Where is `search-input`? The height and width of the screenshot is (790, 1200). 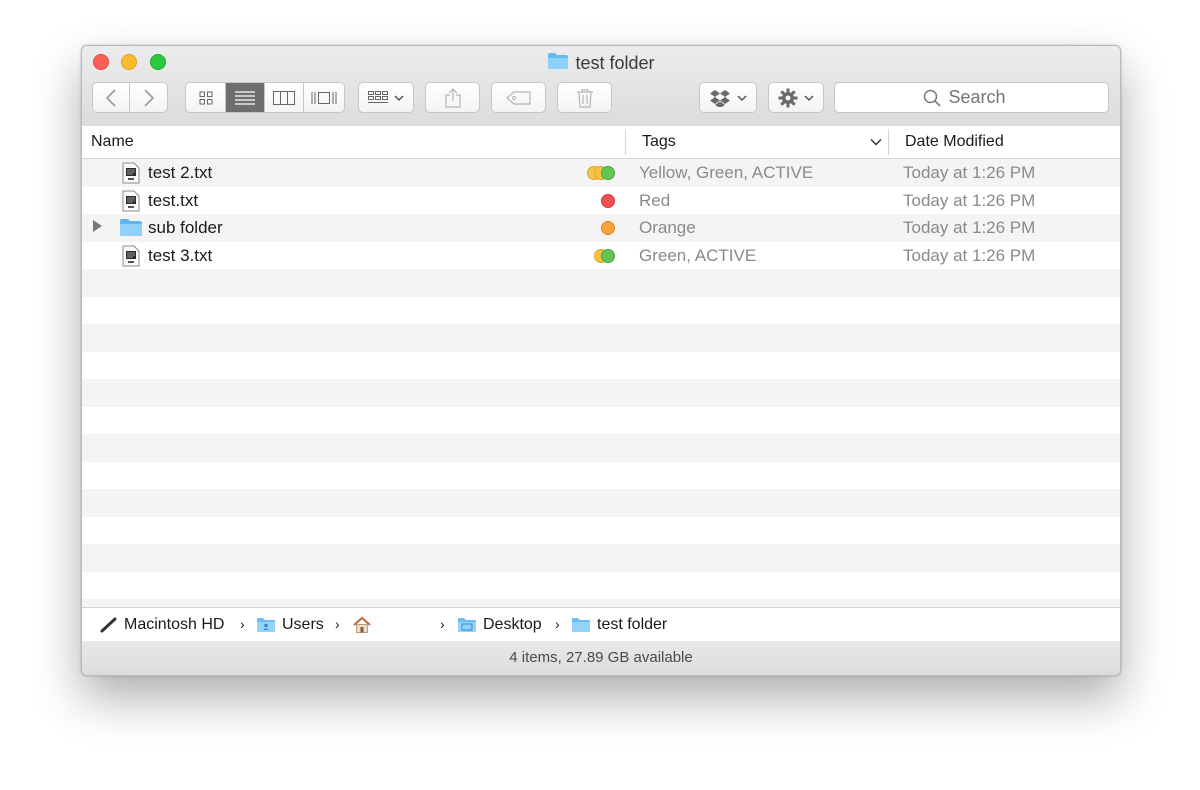 search-input is located at coordinates (983, 97).